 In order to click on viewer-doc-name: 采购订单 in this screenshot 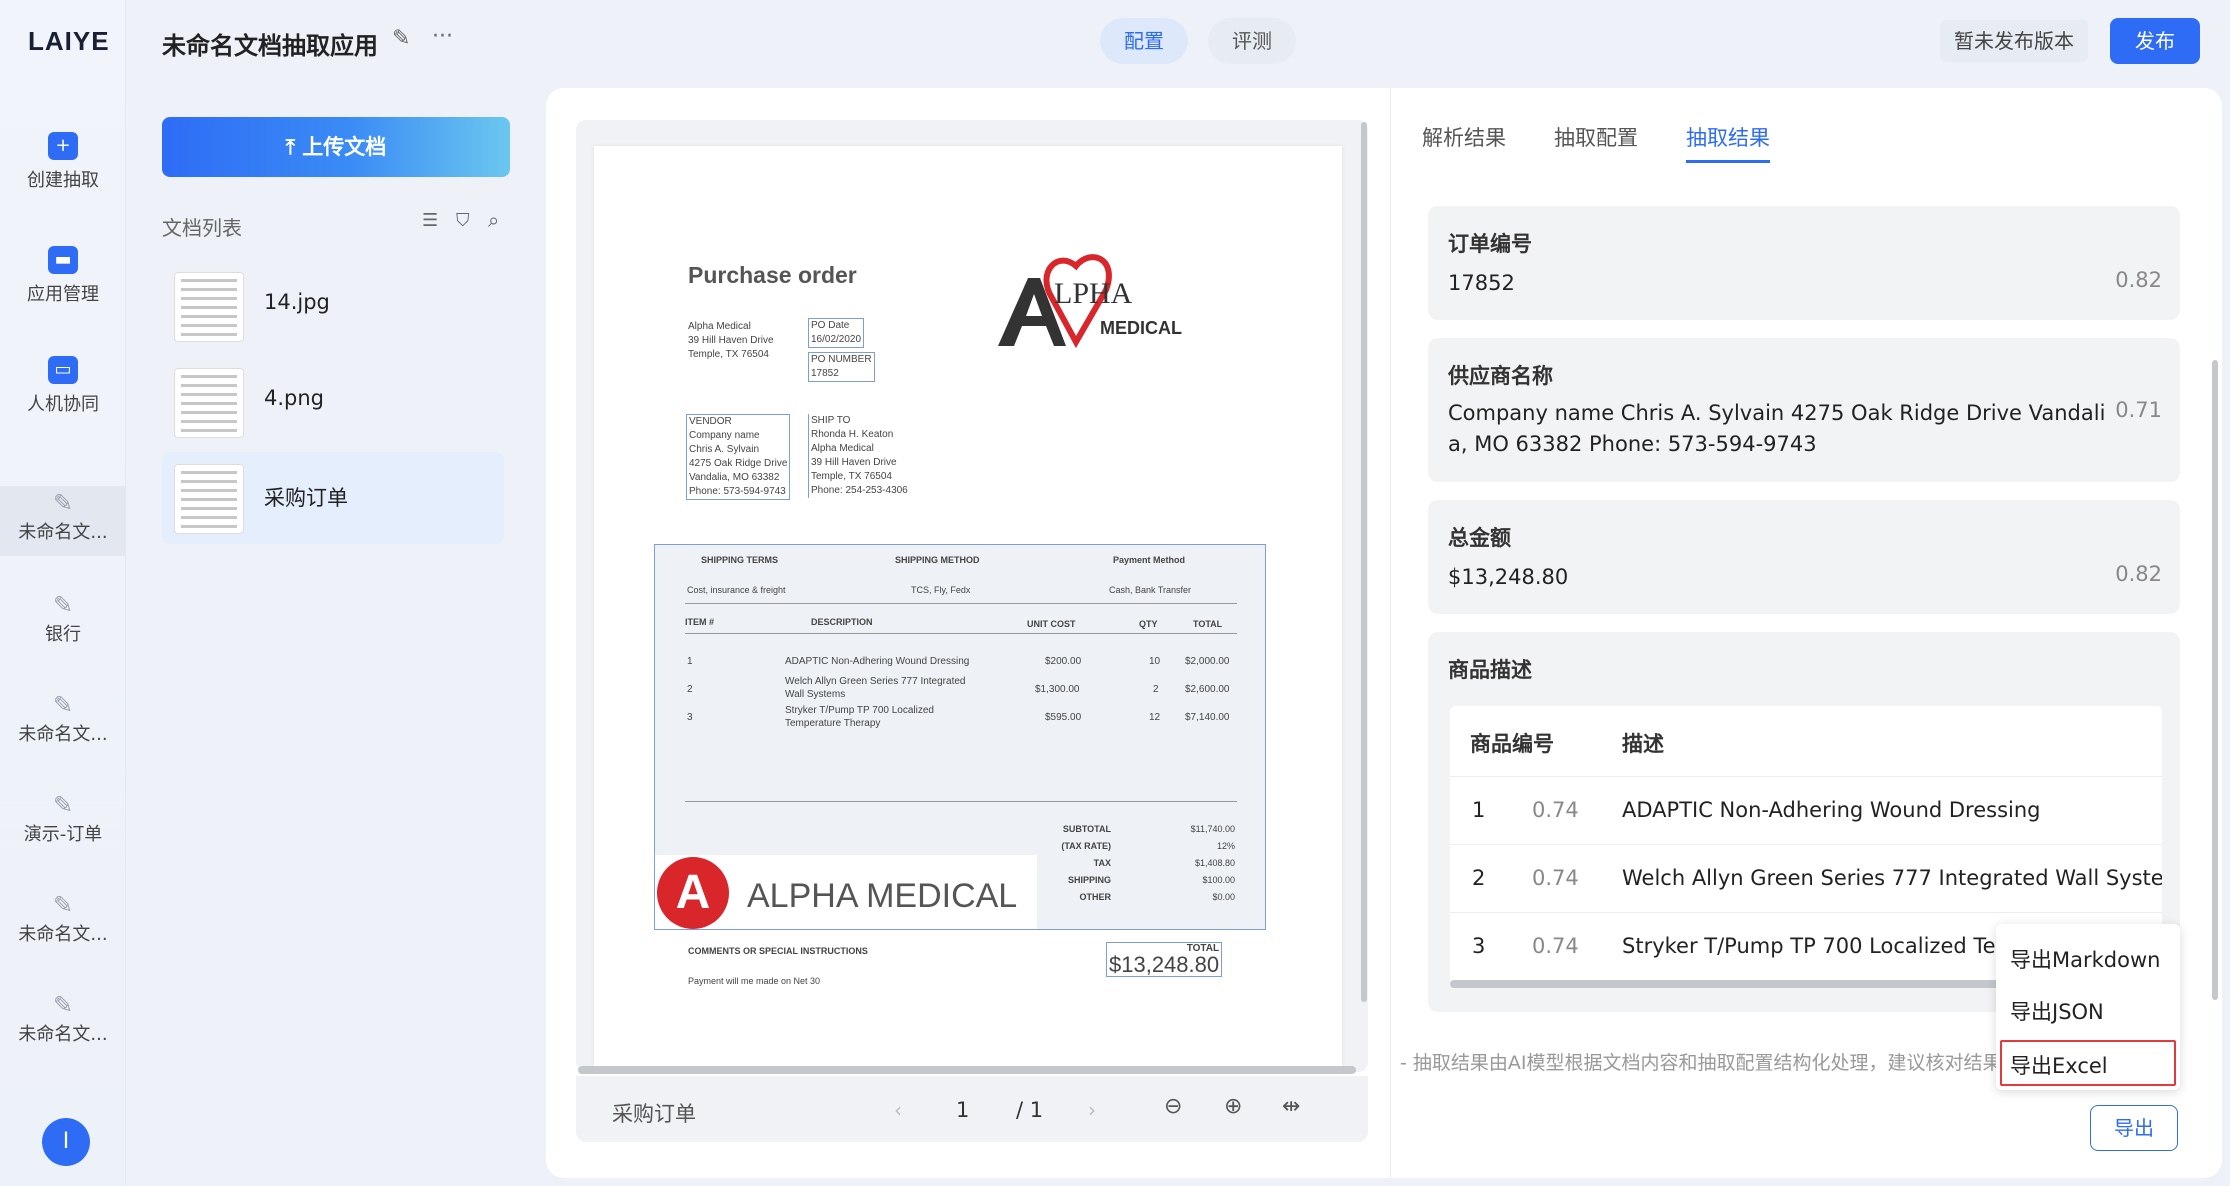, I will do `click(654, 1114)`.